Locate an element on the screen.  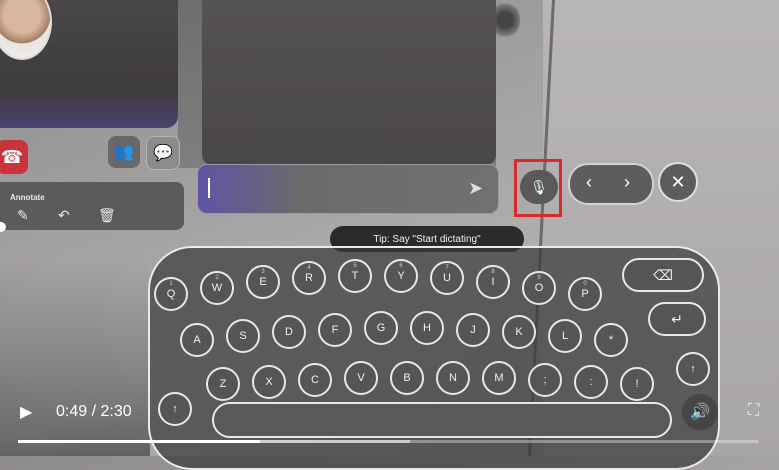
key-a: A is located at coordinates (197, 340).